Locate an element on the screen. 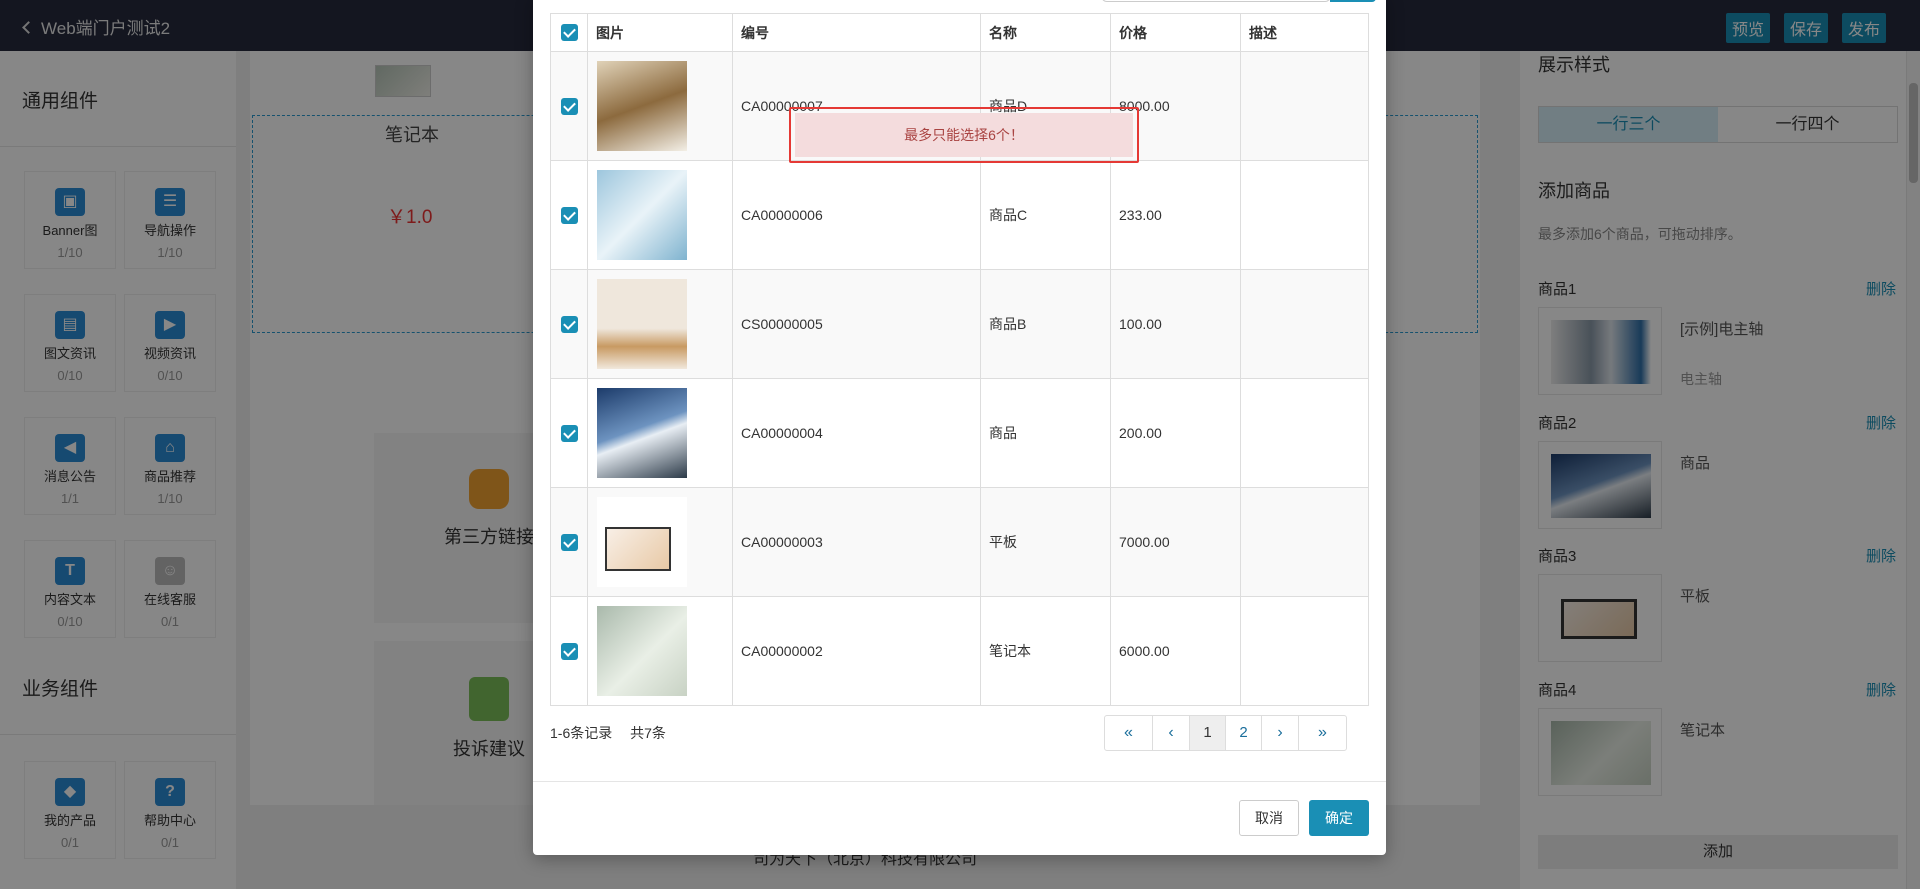 The height and width of the screenshot is (889, 1920). office-image is located at coordinates (642, 106).